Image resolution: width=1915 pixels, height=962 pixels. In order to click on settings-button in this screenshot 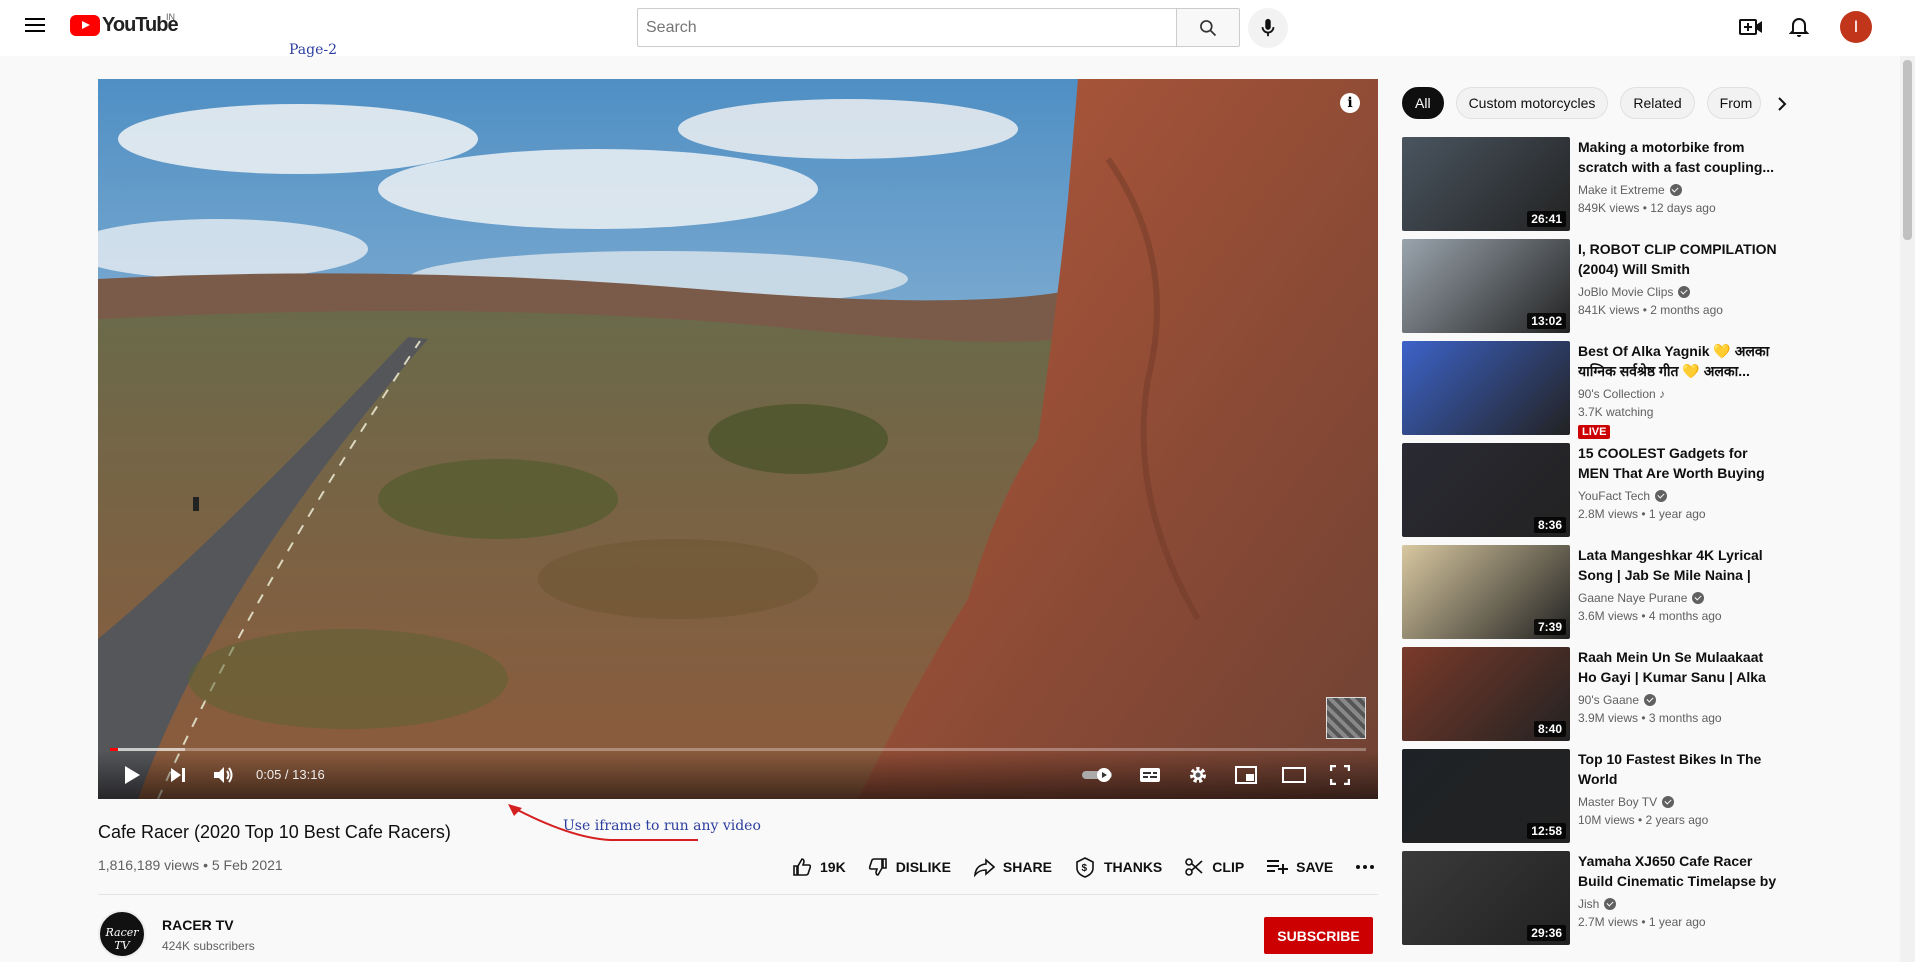, I will do `click(1198, 775)`.